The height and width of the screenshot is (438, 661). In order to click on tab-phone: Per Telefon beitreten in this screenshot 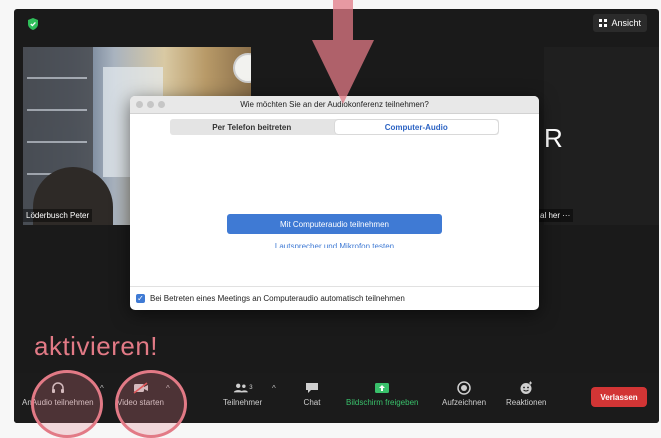, I will do `click(252, 127)`.